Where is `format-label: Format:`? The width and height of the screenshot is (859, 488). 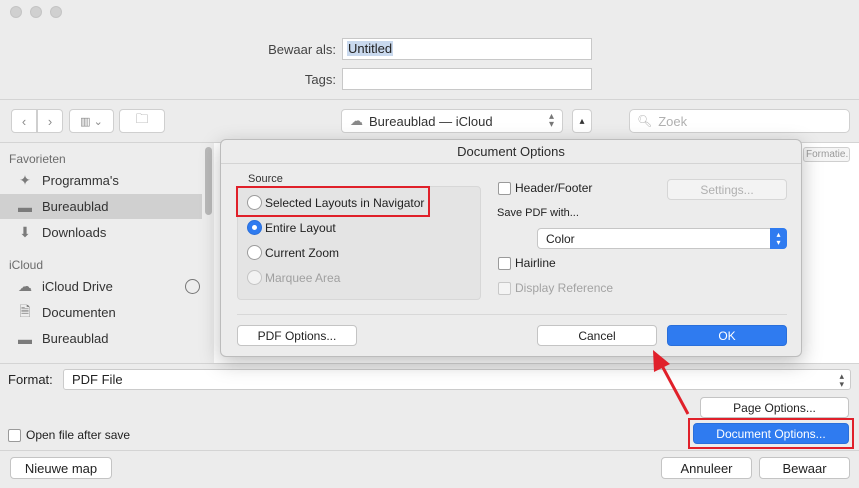
format-label: Format: is located at coordinates (30, 379).